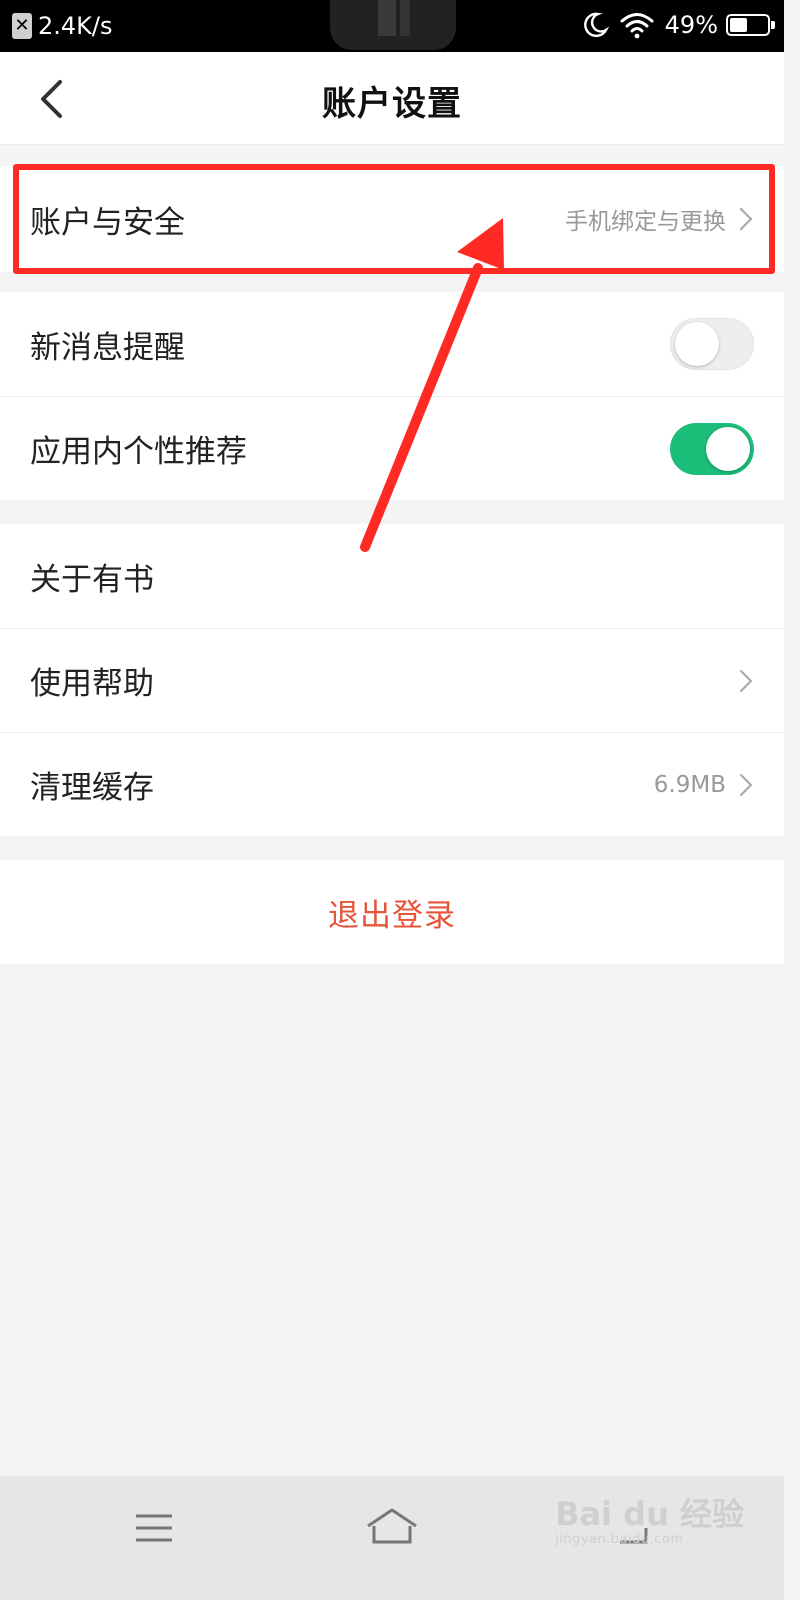  I want to click on menu-button, so click(154, 1529).